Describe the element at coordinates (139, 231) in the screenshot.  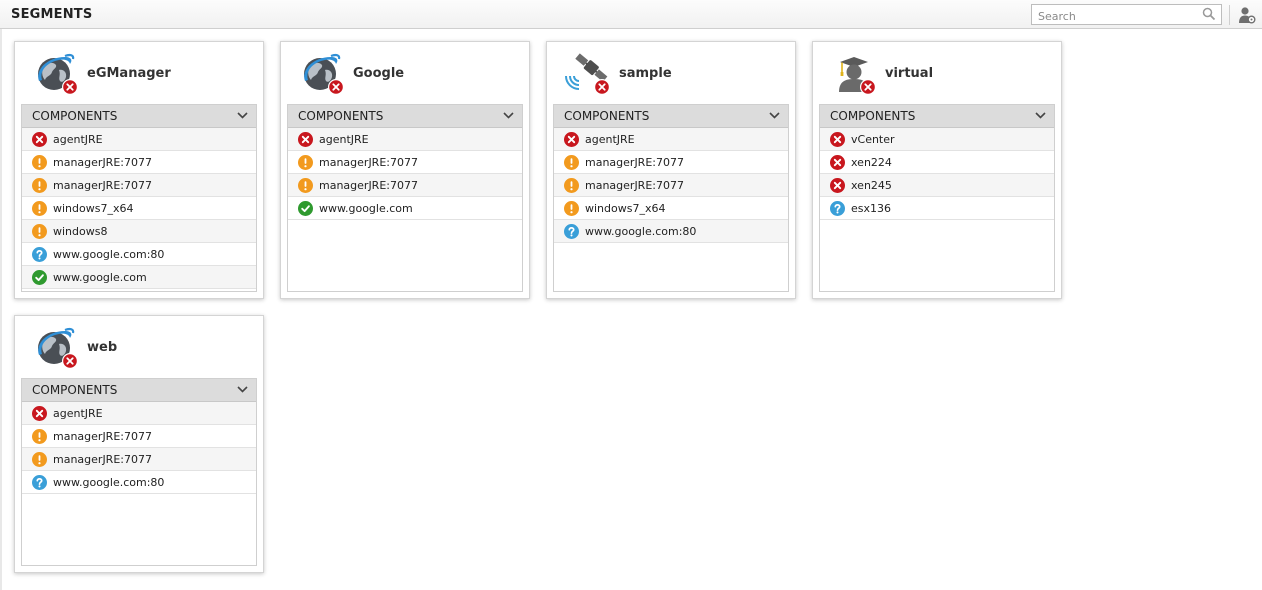
I see `component-row: windows8` at that location.